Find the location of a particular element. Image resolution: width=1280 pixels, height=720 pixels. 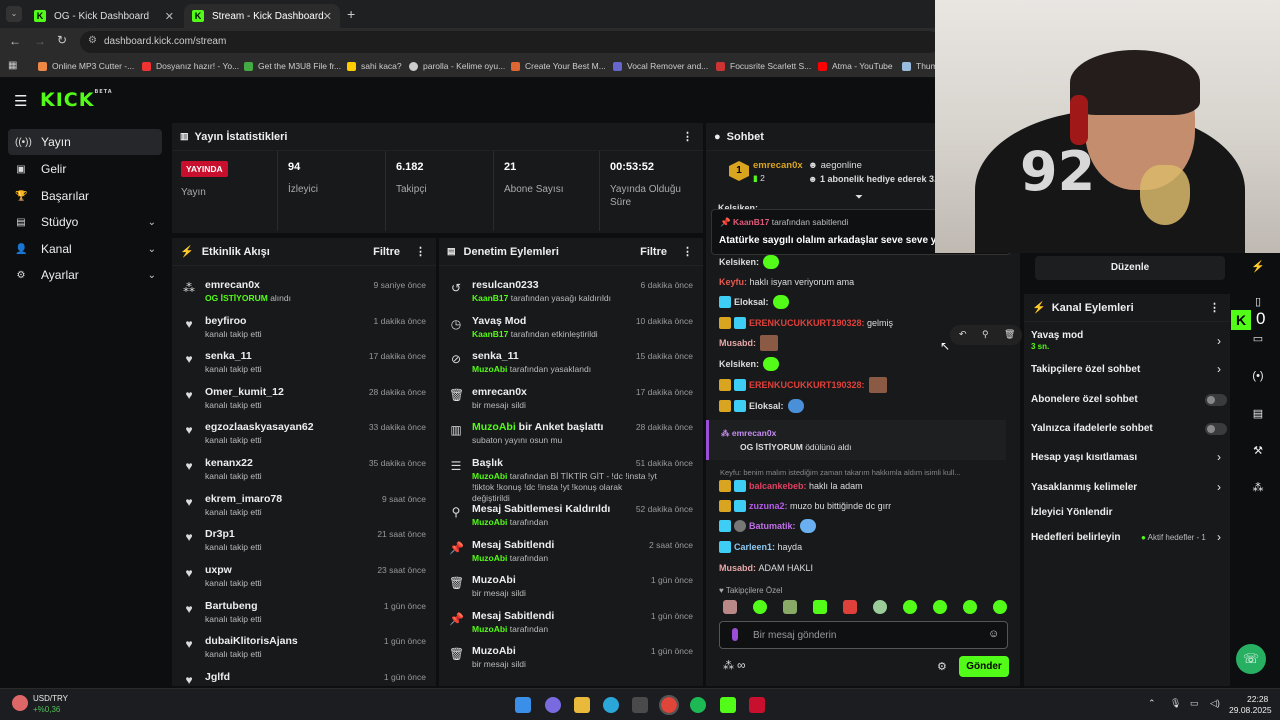

support-chat-icon: ☏ is located at coordinates (1251, 659).